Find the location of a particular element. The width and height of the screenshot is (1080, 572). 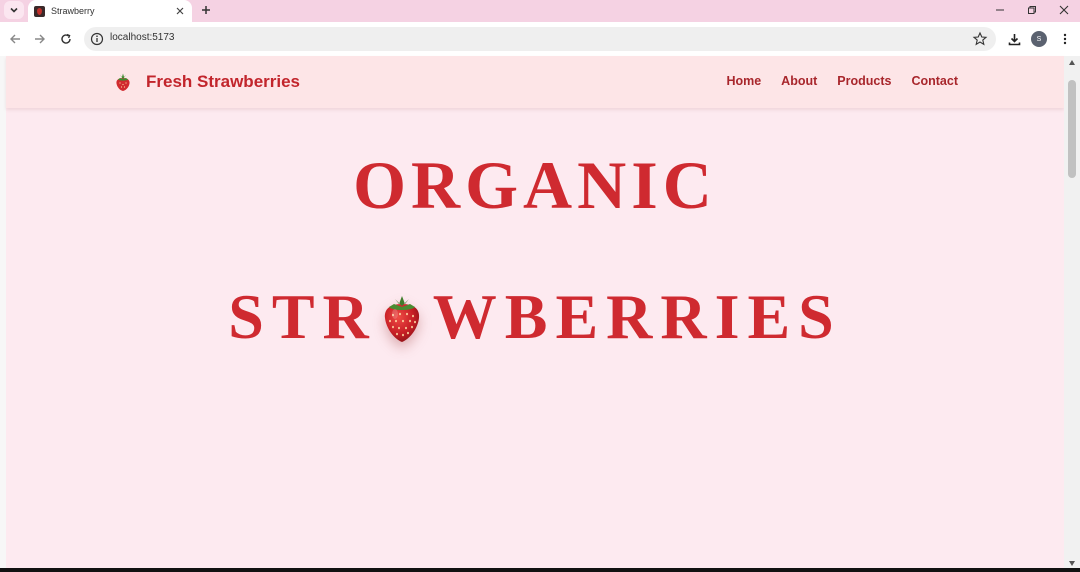

minimize-icon is located at coordinates (1000, 10).